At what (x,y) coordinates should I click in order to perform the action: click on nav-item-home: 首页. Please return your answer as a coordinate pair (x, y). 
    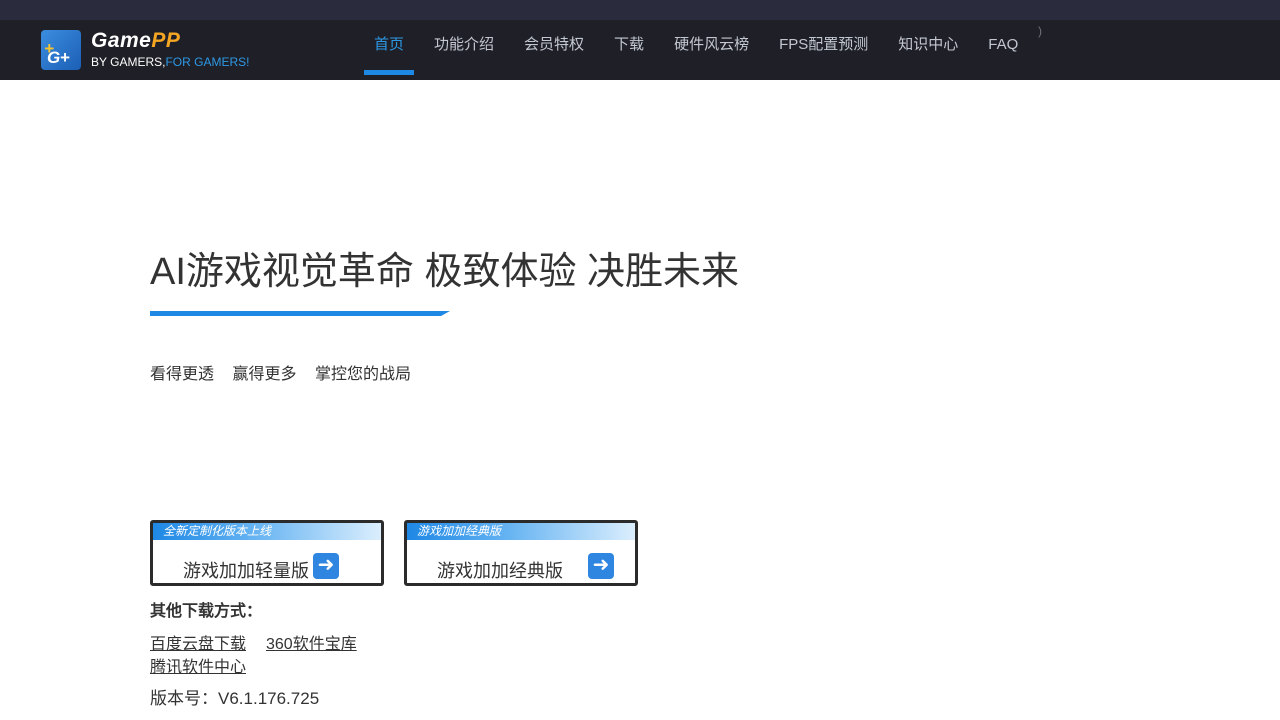
    Looking at the image, I should click on (389, 50).